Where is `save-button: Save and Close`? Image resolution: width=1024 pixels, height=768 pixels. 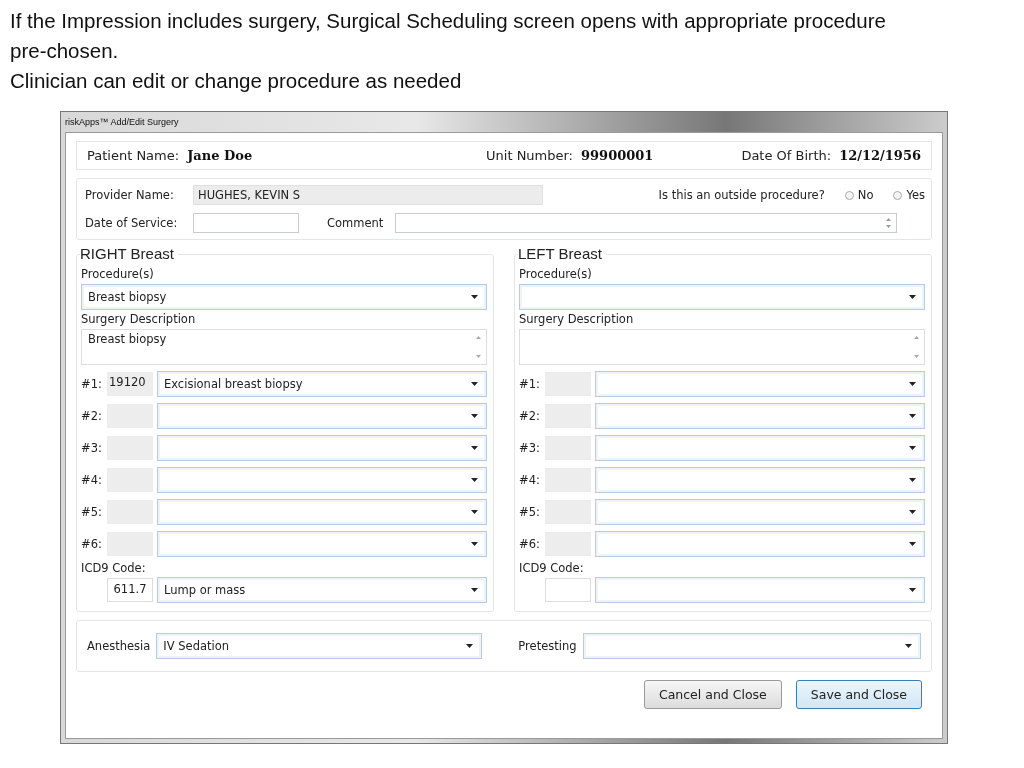
save-button: Save and Close is located at coordinates (858, 694).